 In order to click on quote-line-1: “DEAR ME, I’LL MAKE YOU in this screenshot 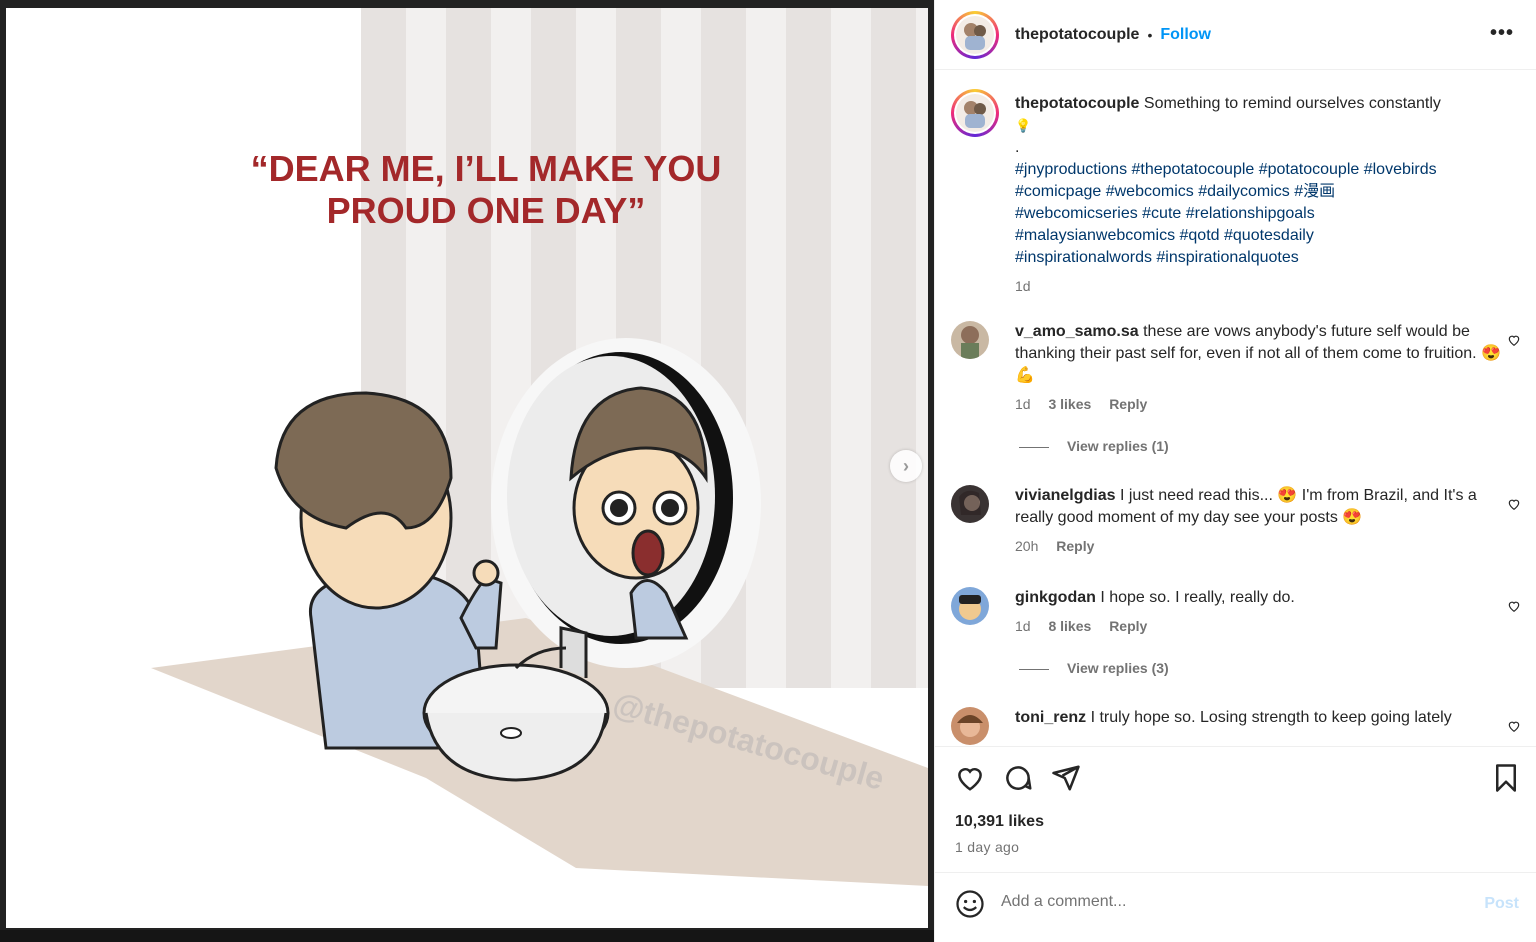, I will do `click(486, 168)`.